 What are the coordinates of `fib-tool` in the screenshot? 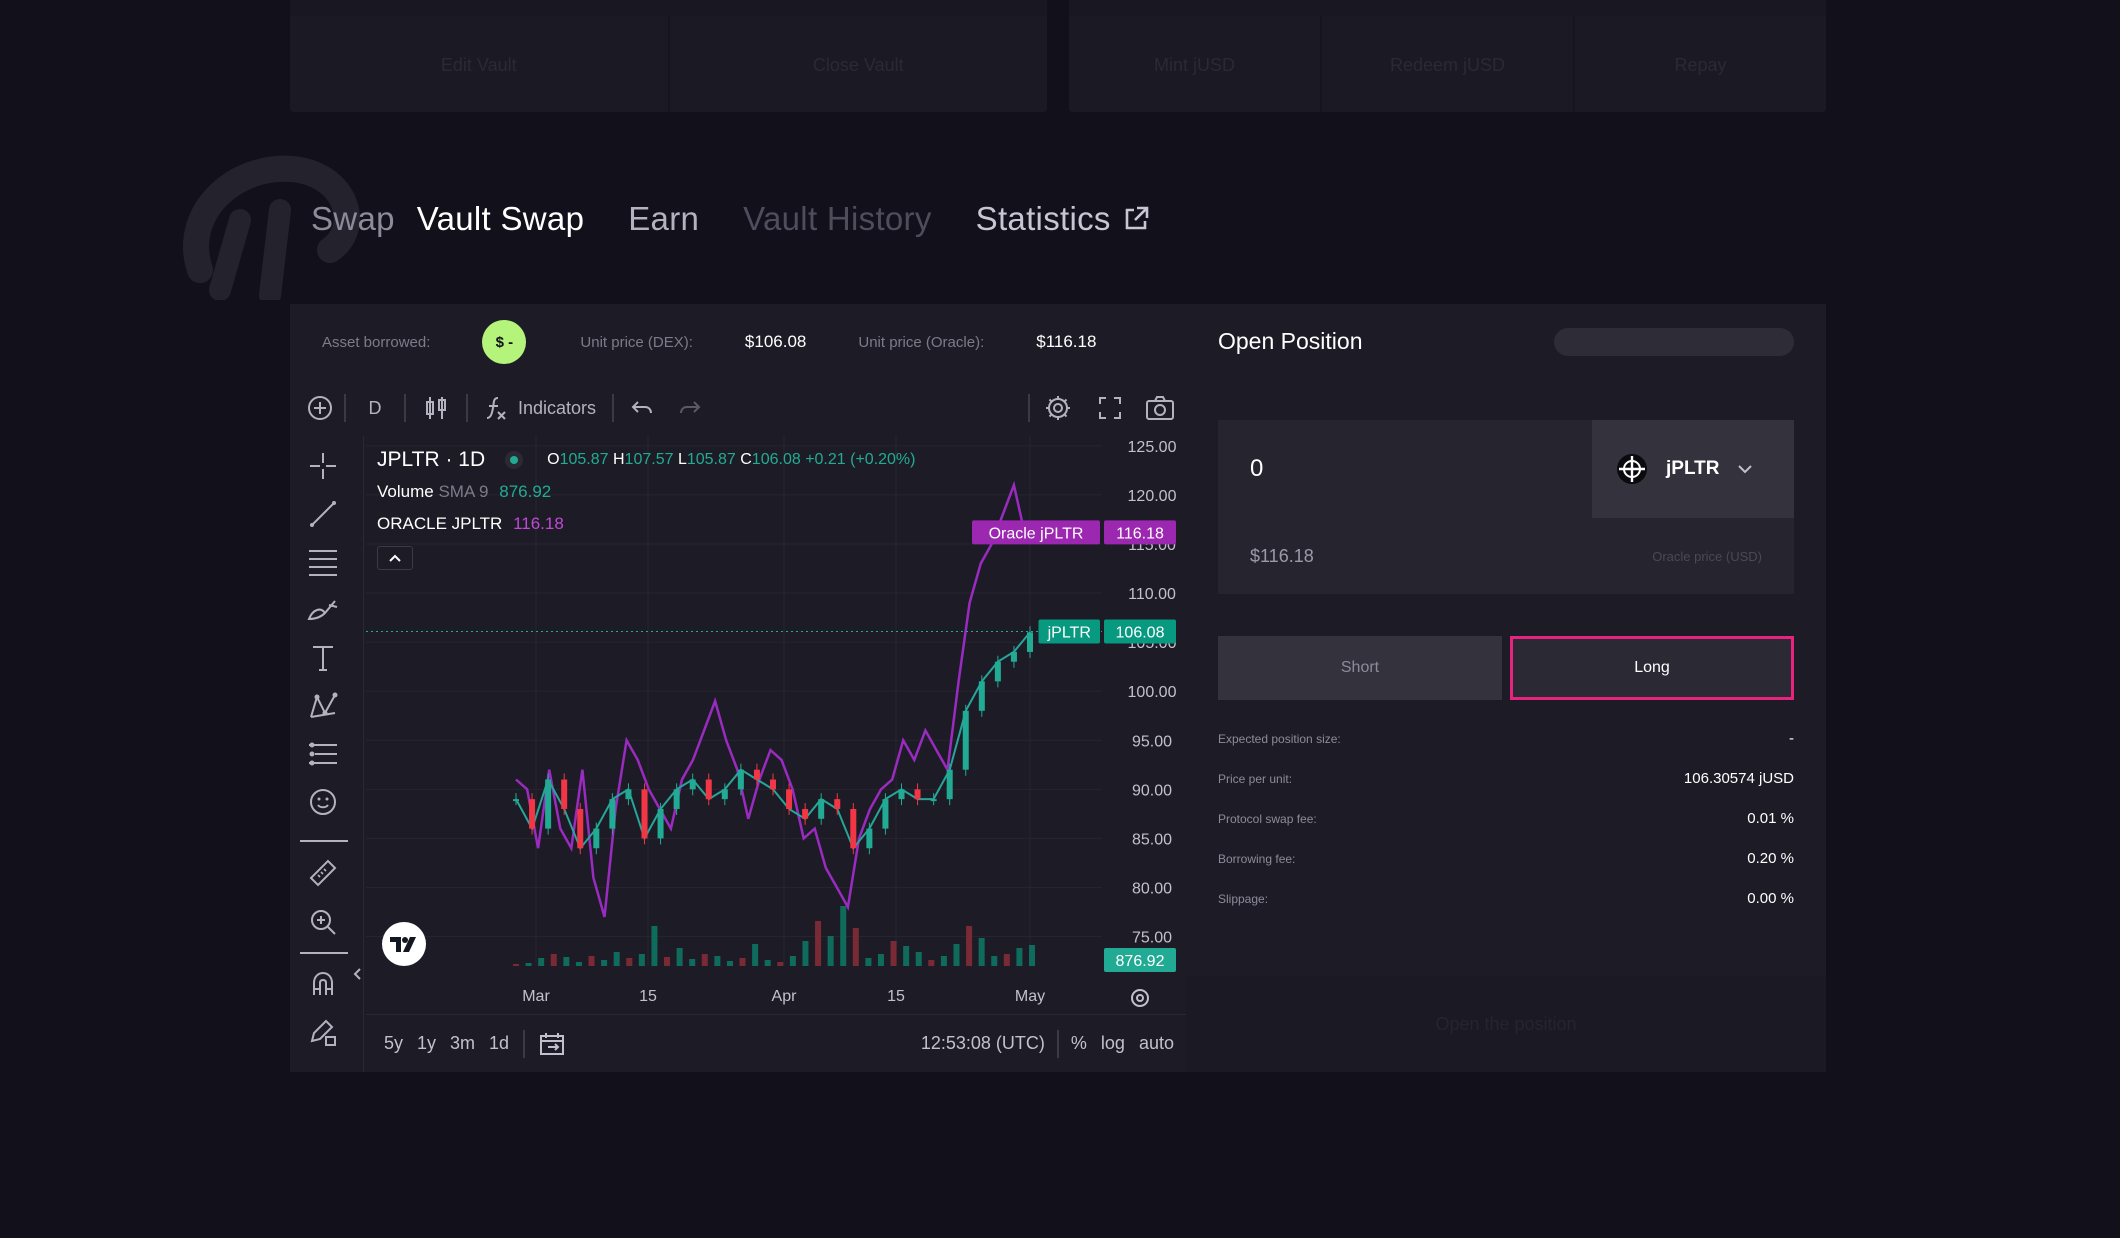 It's located at (323, 562).